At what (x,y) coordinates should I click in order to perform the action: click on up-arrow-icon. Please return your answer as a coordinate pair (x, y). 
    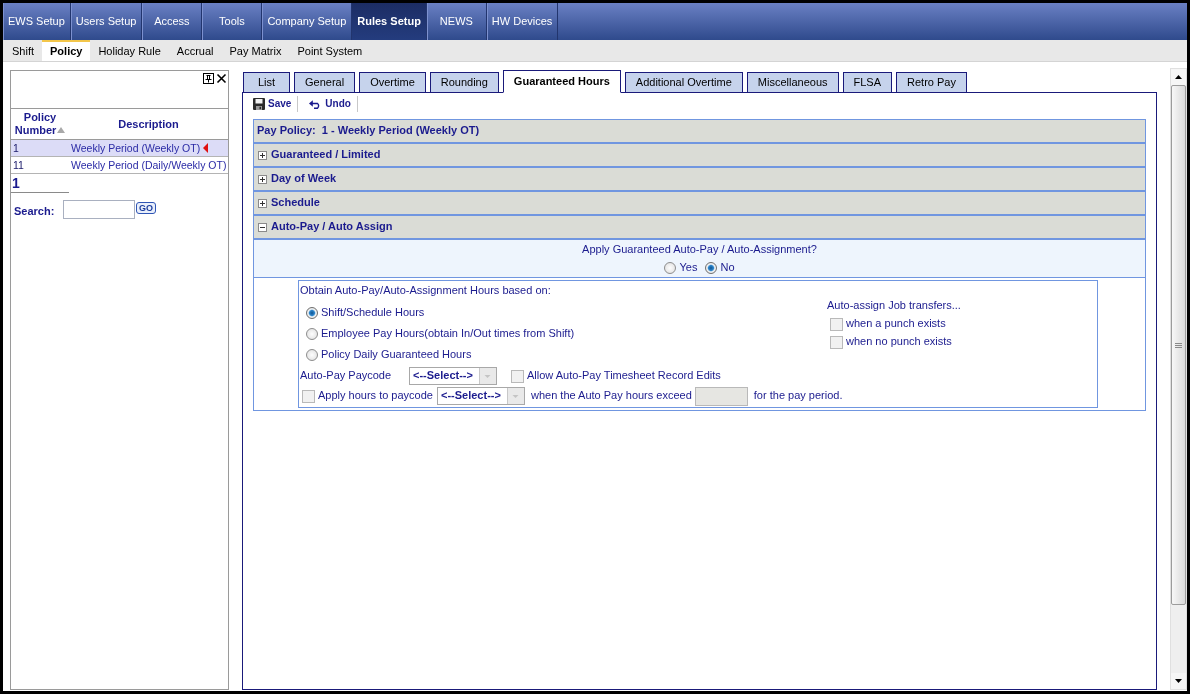
    Looking at the image, I should click on (1178, 77).